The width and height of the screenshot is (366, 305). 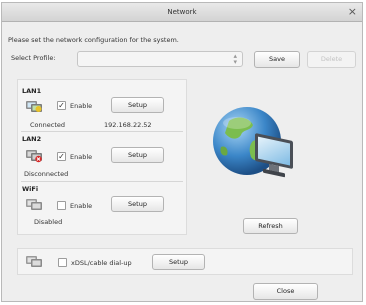 What do you see at coordinates (270, 226) in the screenshot?
I see `refresh-button: Refresh` at bounding box center [270, 226].